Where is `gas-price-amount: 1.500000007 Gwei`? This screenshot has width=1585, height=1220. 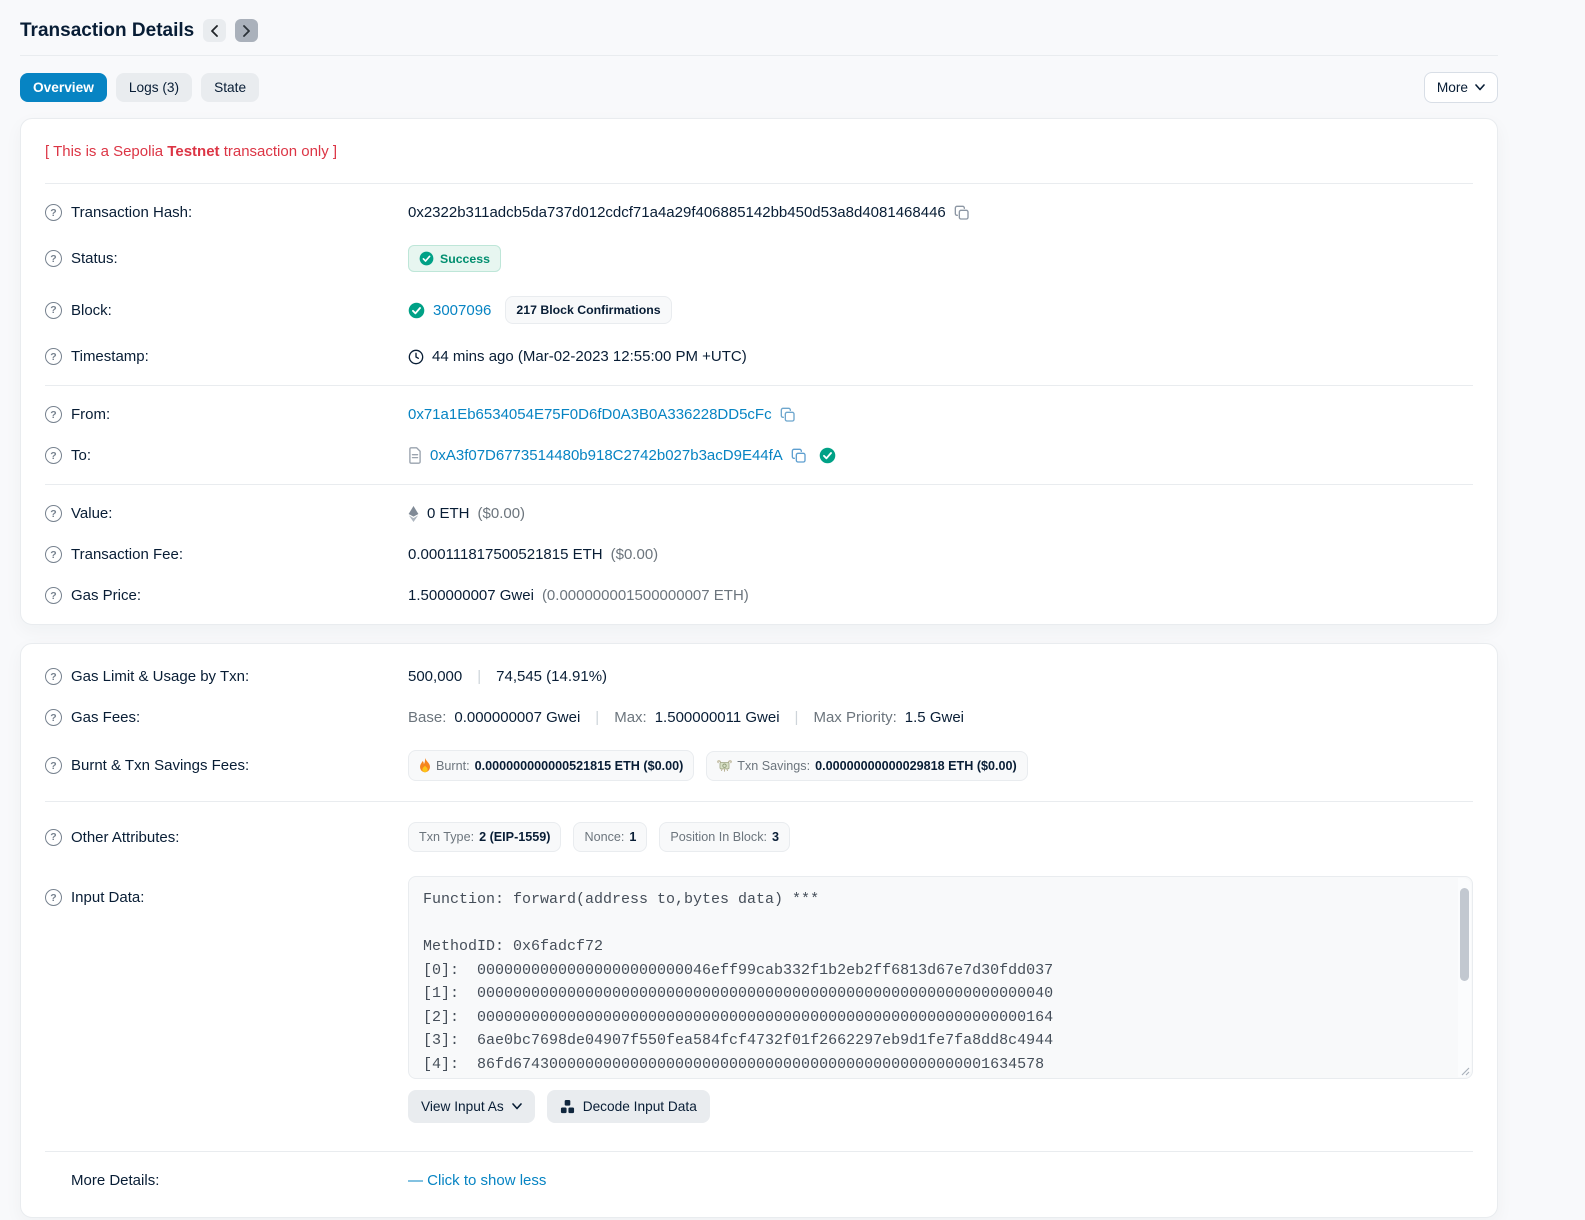 gas-price-amount: 1.500000007 Gwei is located at coordinates (471, 595).